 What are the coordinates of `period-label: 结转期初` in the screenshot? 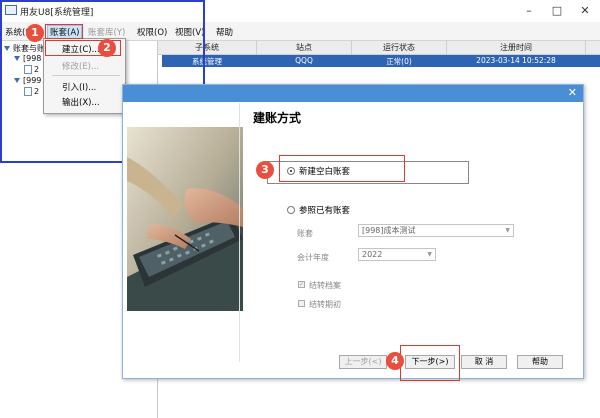 It's located at (325, 304).